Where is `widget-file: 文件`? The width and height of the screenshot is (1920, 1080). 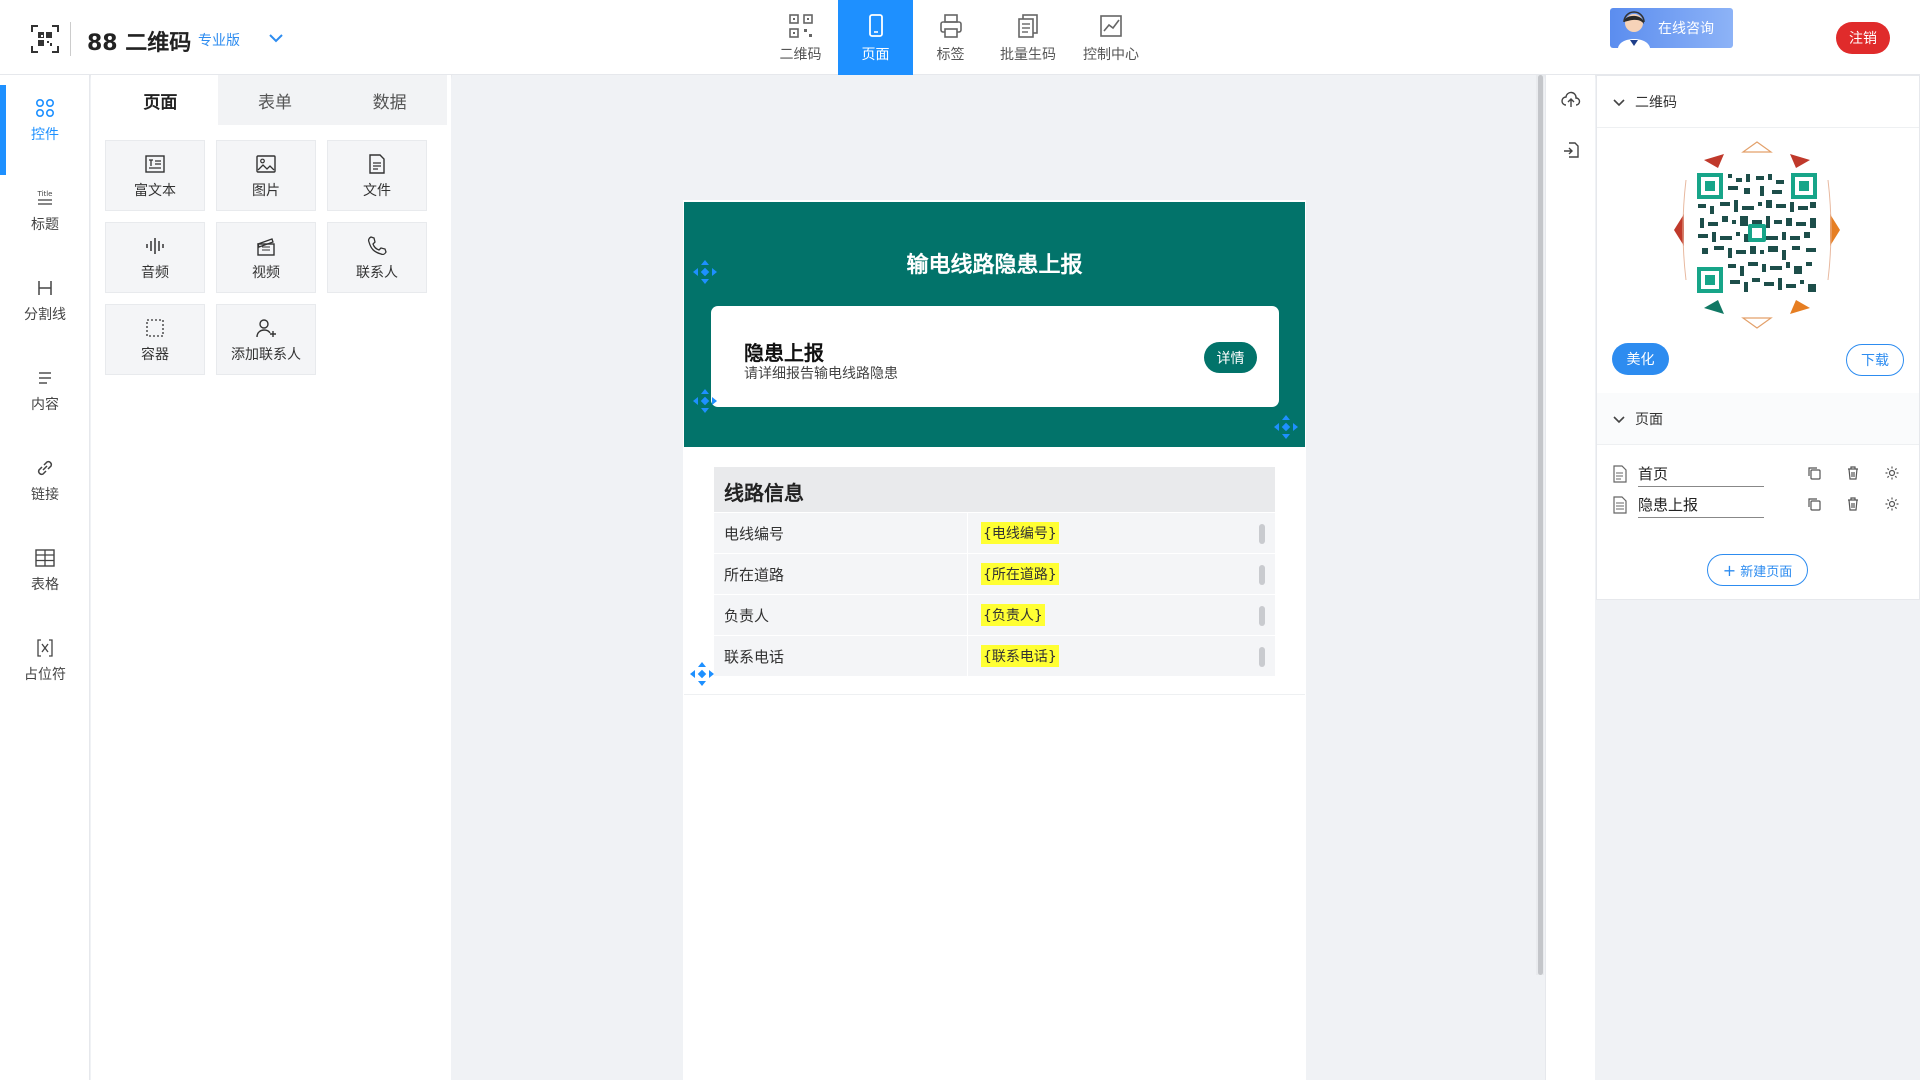 widget-file: 文件 is located at coordinates (377, 175).